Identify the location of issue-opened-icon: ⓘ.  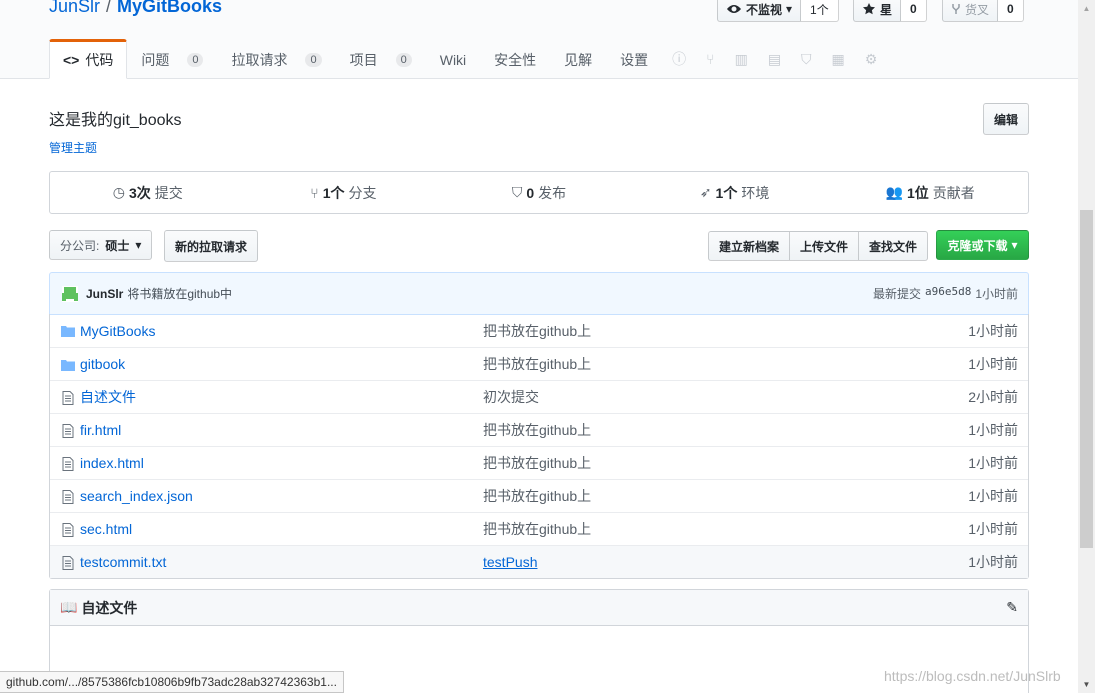
(679, 59).